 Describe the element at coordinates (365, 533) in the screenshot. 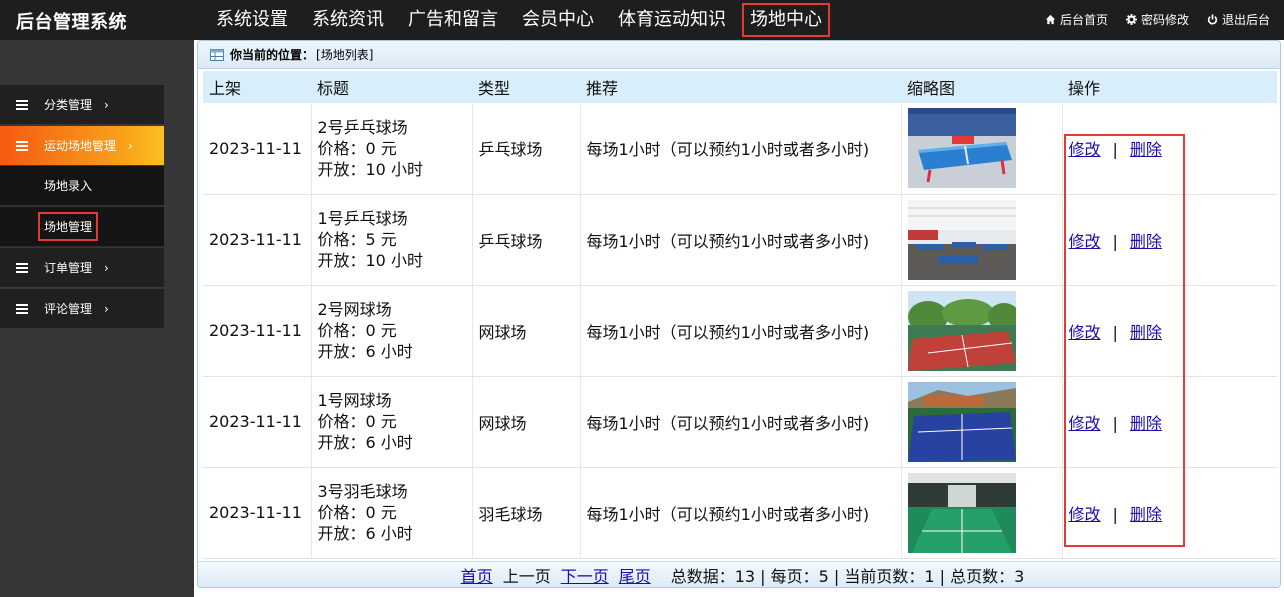

I see `venue-open-hours: 开放：6 小时` at that location.